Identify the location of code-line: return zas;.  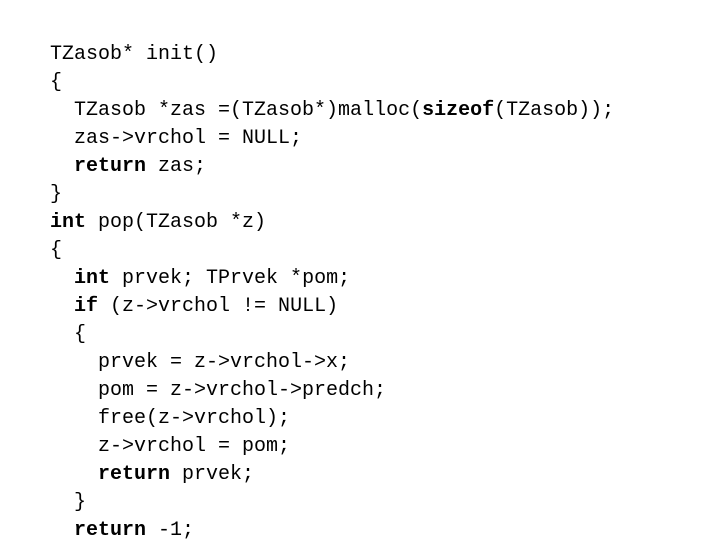
(332, 167).